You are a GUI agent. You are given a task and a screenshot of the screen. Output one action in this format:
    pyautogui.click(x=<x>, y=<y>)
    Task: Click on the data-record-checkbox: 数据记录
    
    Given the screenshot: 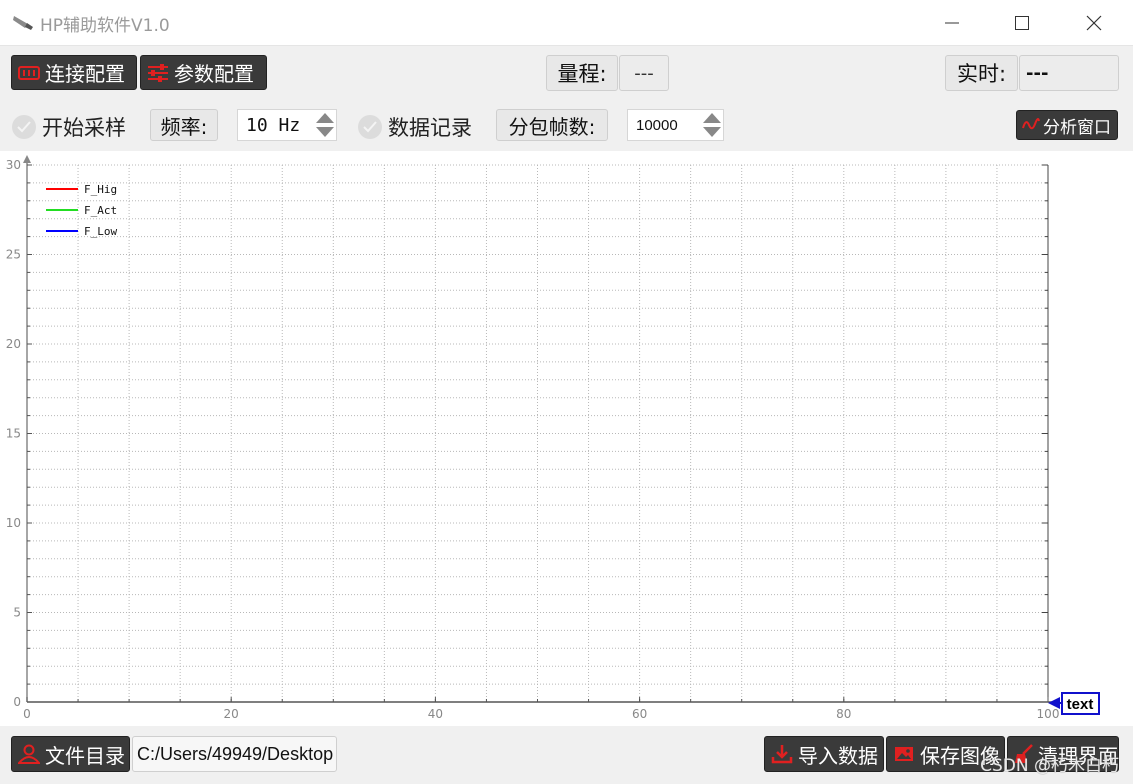 What is the action you would take?
    pyautogui.click(x=415, y=127)
    